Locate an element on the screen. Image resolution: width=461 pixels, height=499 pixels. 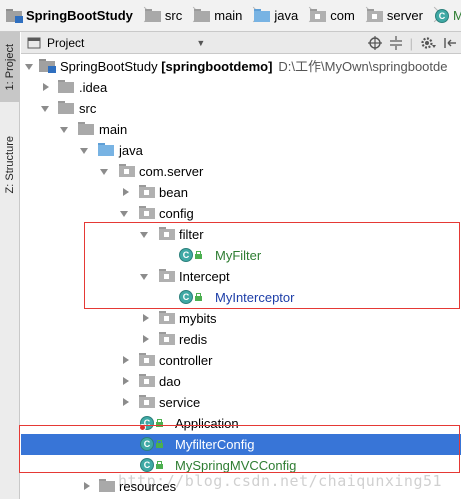
watermark: http://blog.csdn.net/chaiqunxing51 is located at coordinates (280, 481).